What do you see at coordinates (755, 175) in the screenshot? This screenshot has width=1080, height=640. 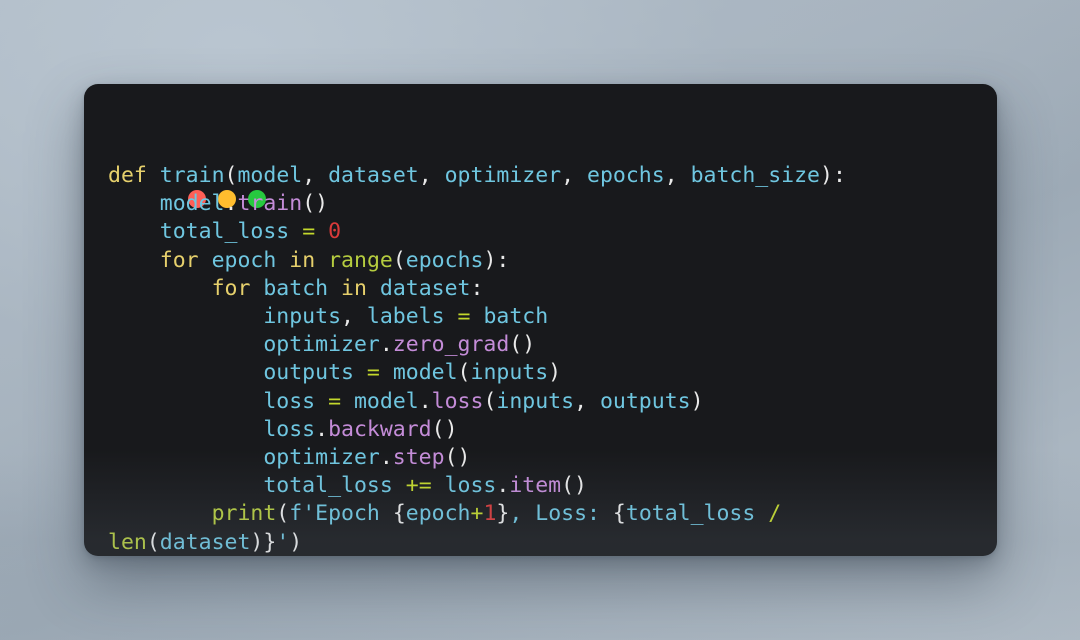 I see `code-token: batch_size` at bounding box center [755, 175].